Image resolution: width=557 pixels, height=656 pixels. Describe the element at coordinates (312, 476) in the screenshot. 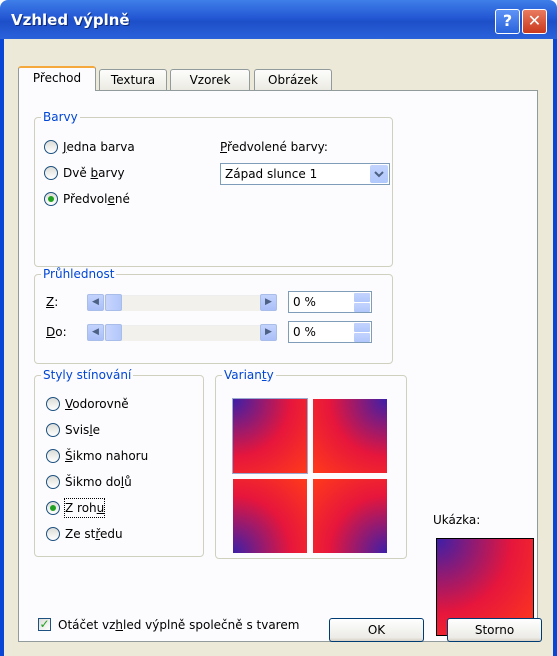

I see `variants-grid` at that location.